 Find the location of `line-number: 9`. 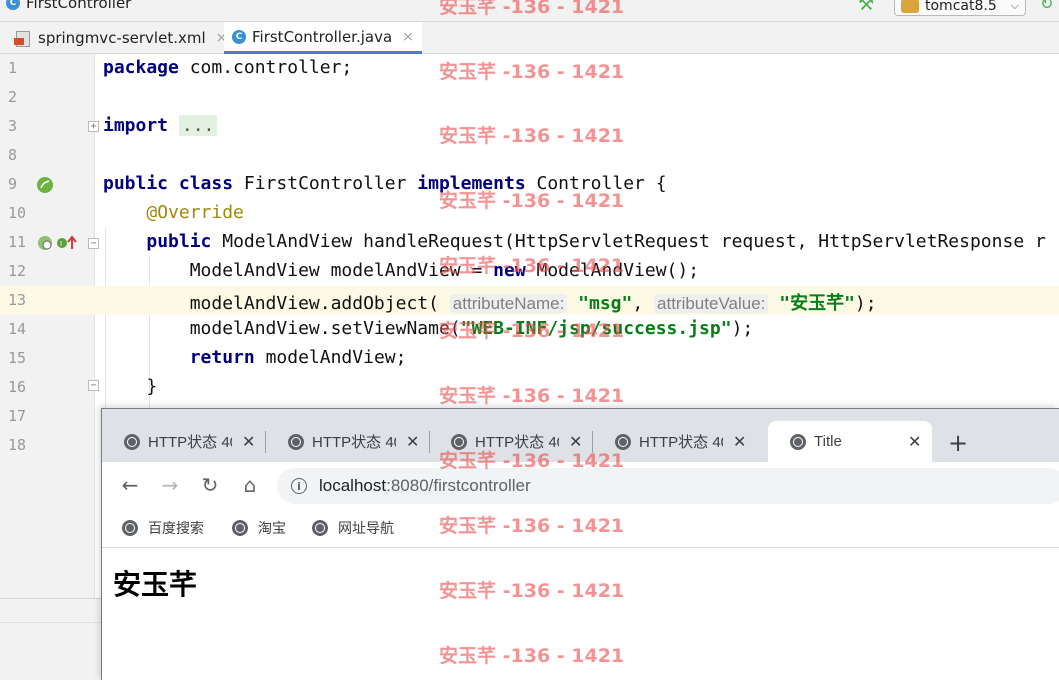

line-number: 9 is located at coordinates (13, 184).